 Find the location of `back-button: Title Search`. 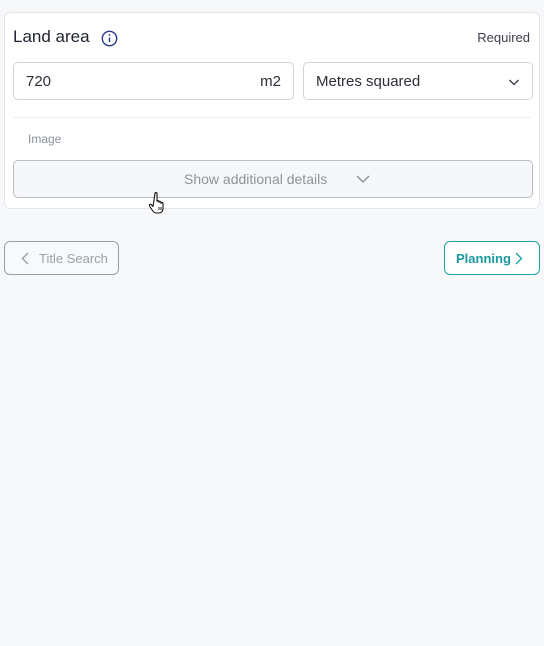

back-button: Title Search is located at coordinates (61, 258).